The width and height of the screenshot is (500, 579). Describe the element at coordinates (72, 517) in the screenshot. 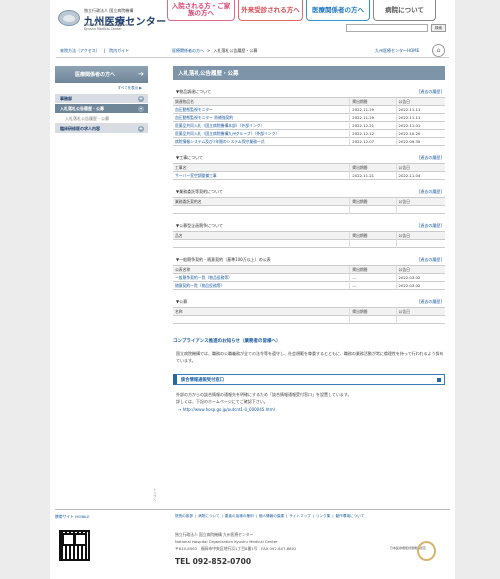

I see `mobile-site-link: 携帯サイト MOBILE` at that location.